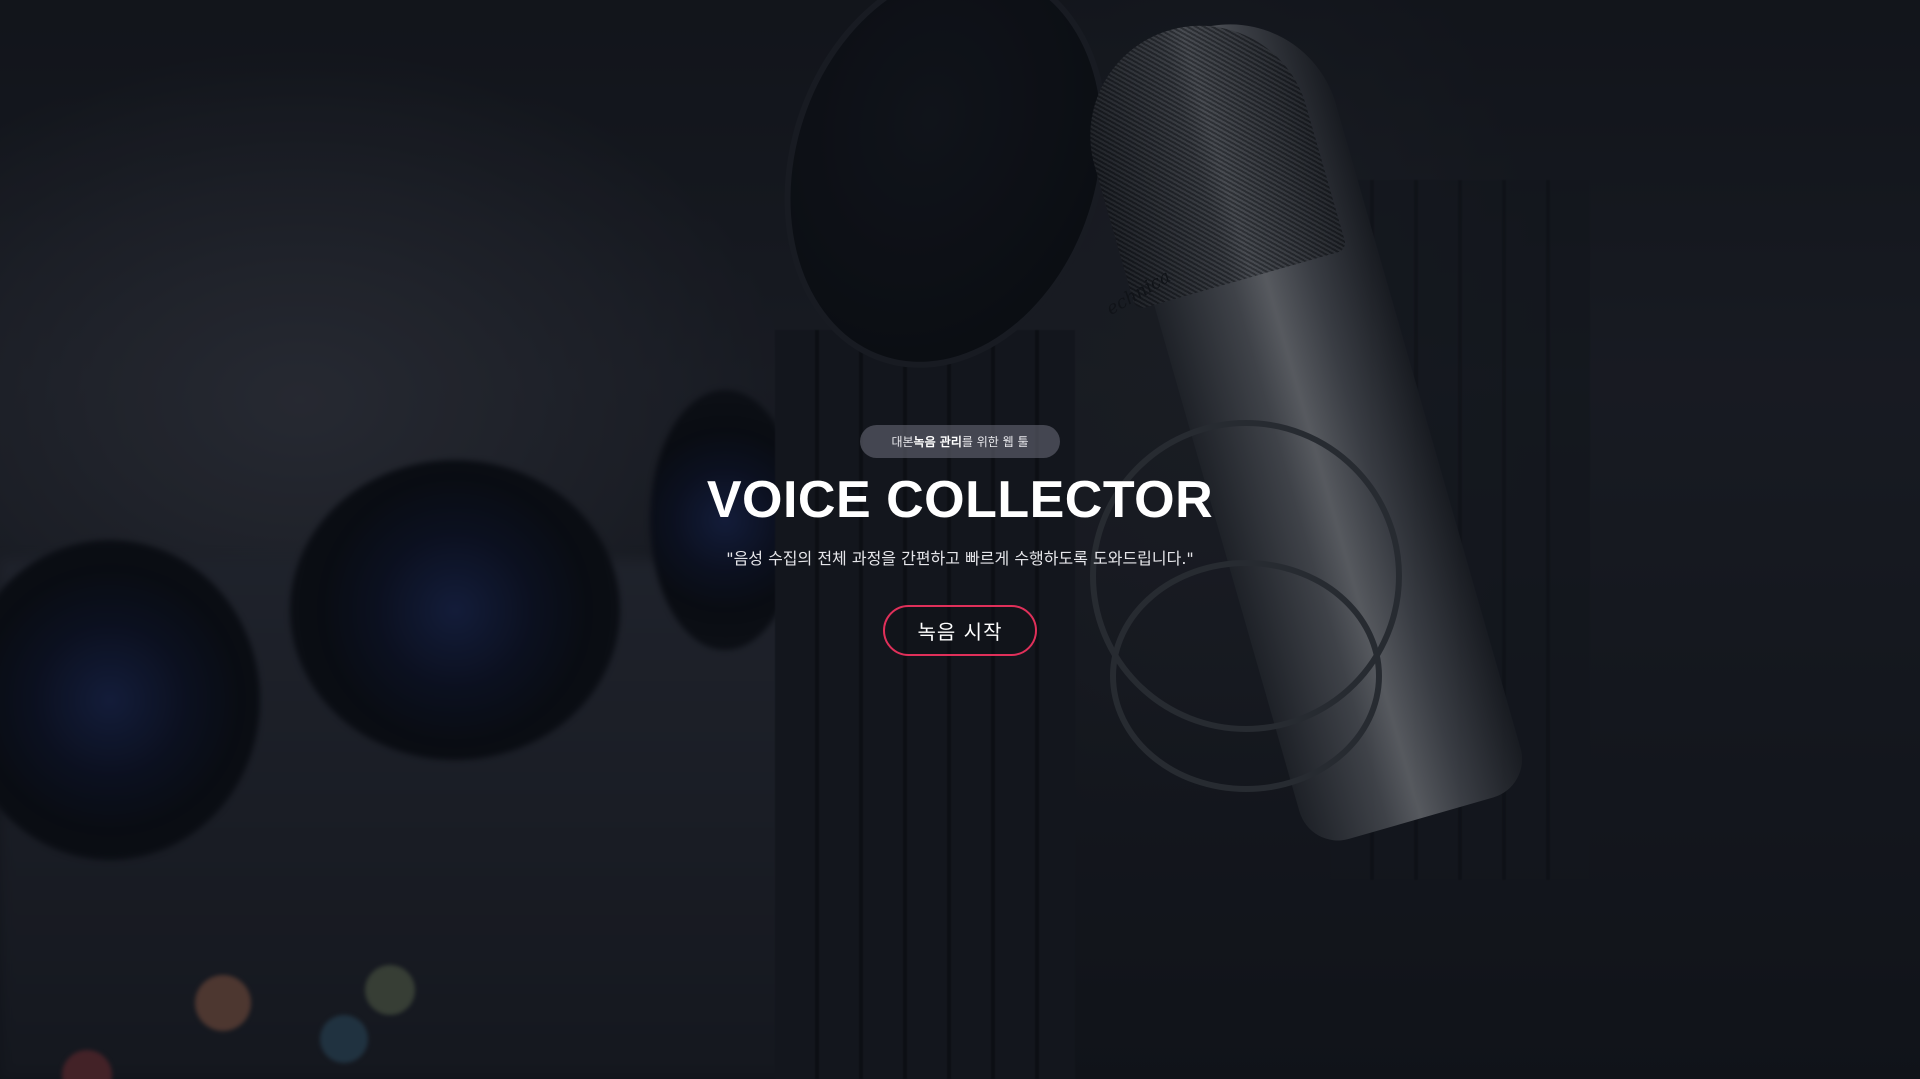  I want to click on tagline-prefix: 대본, so click(902, 442).